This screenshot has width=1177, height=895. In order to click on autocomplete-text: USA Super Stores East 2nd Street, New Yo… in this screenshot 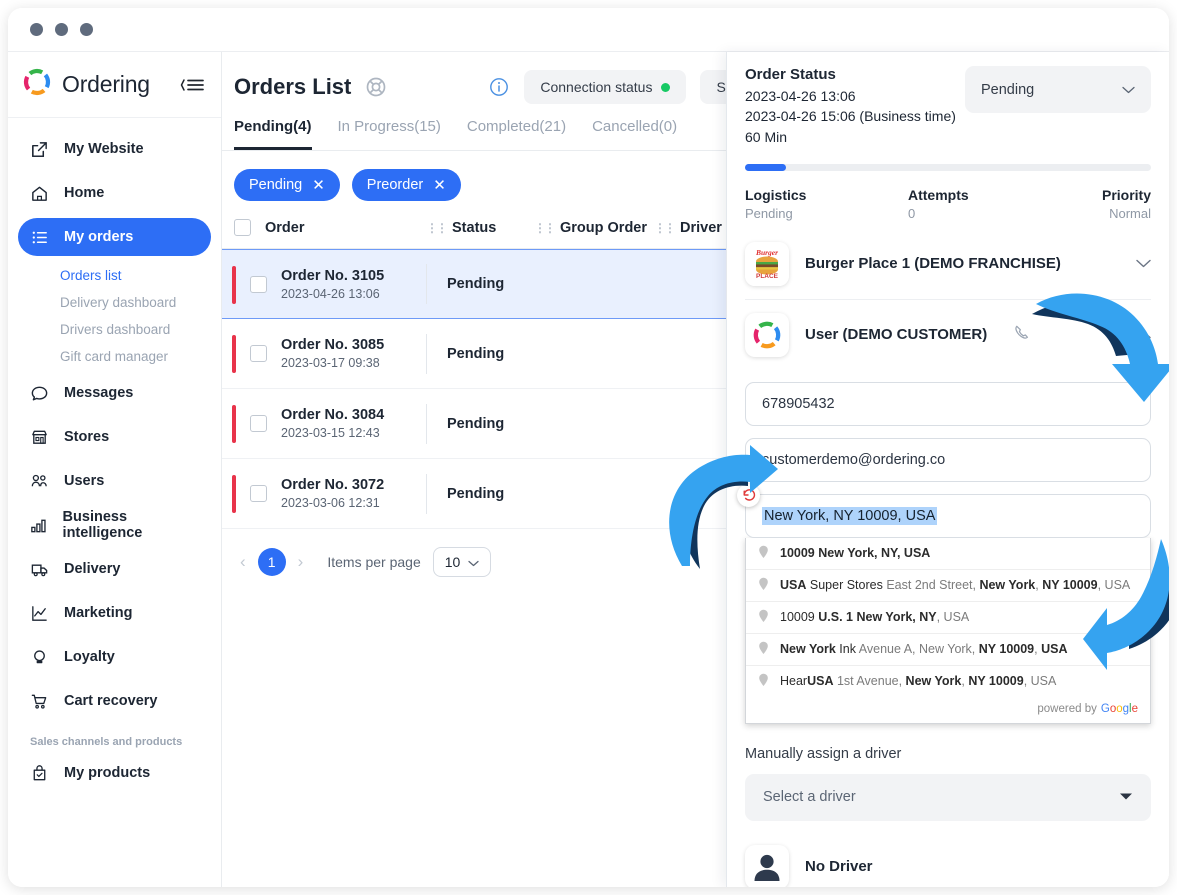, I will do `click(955, 585)`.